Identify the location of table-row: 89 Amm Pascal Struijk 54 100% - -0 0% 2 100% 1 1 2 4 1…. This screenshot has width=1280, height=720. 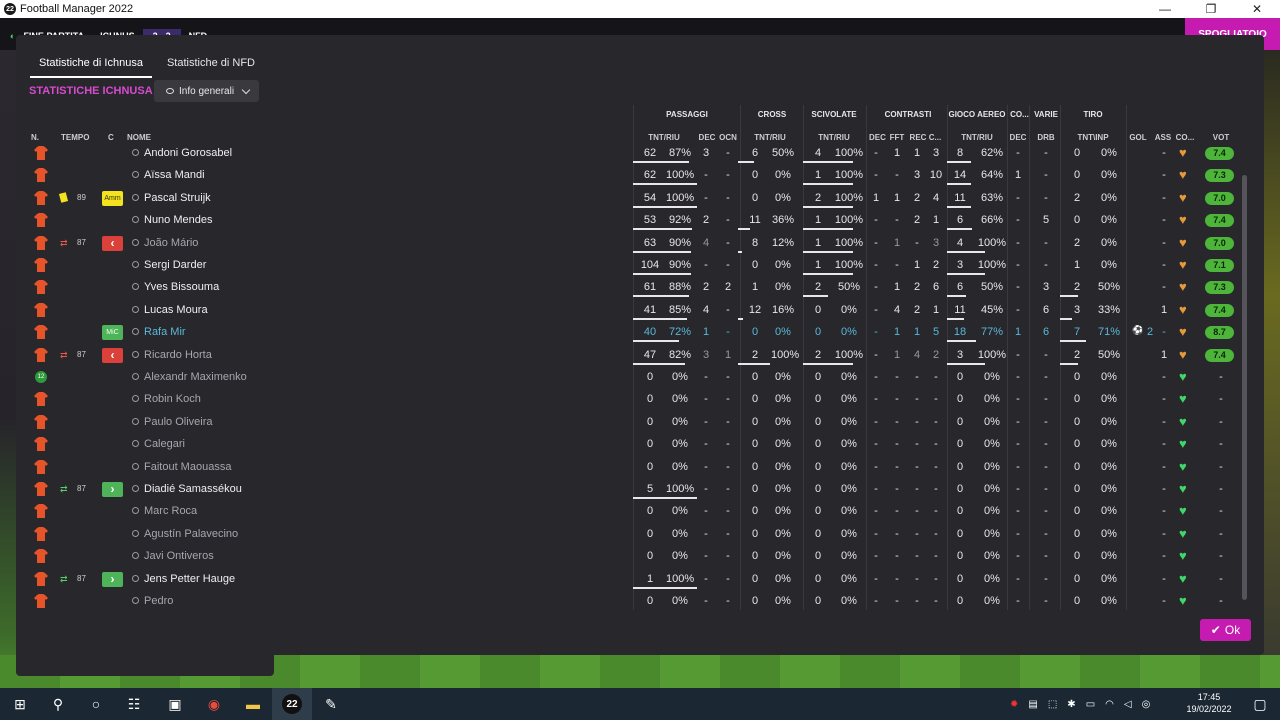
(626, 198).